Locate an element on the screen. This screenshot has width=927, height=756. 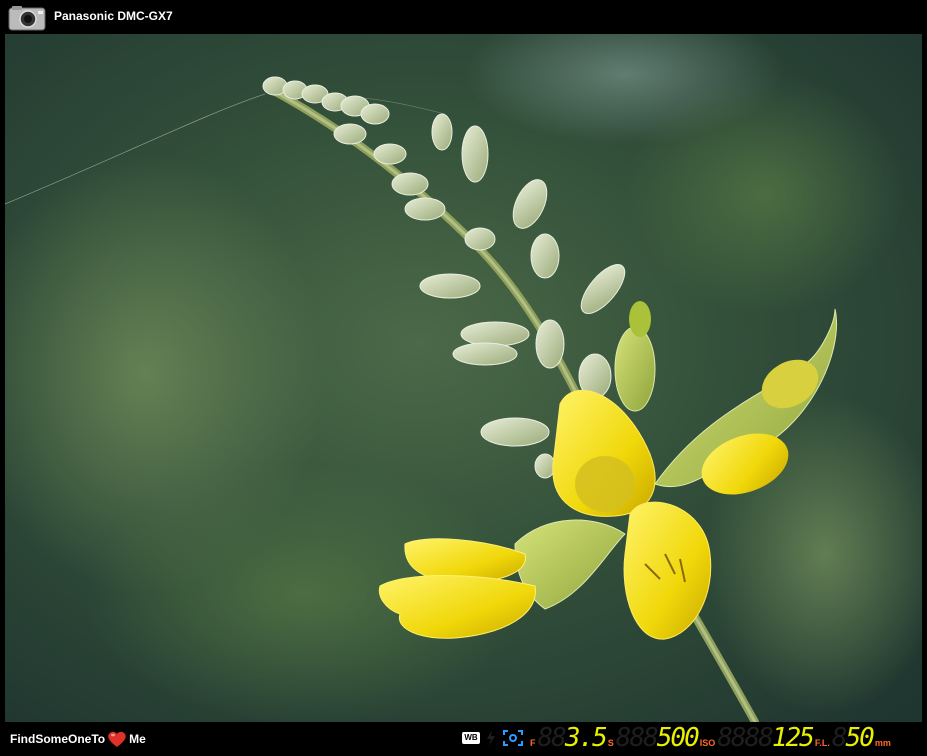
brand: FindSomeOneTo Me is located at coordinates (78, 739).